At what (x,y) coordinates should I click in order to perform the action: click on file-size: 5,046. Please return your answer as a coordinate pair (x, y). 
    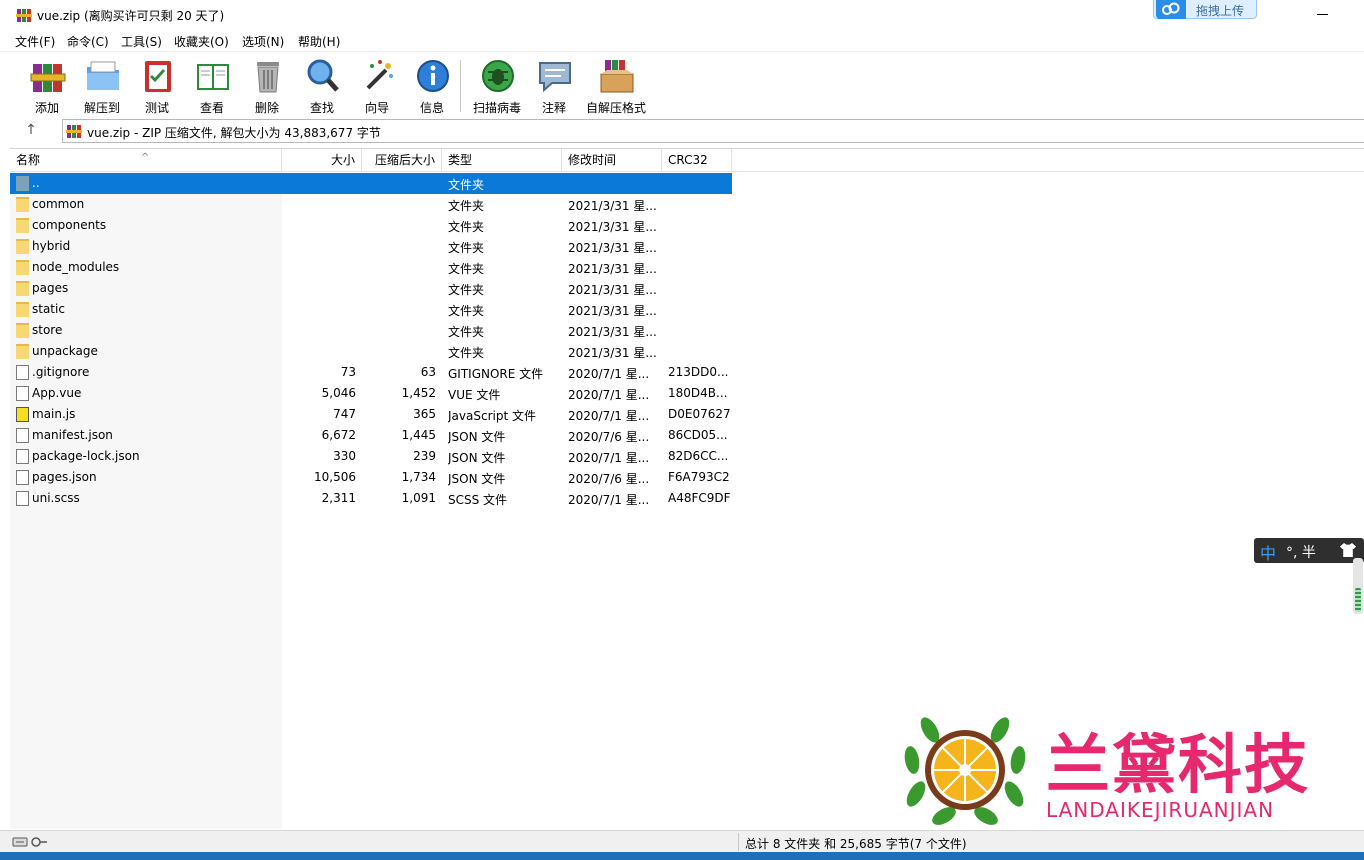
    Looking at the image, I should click on (338, 393).